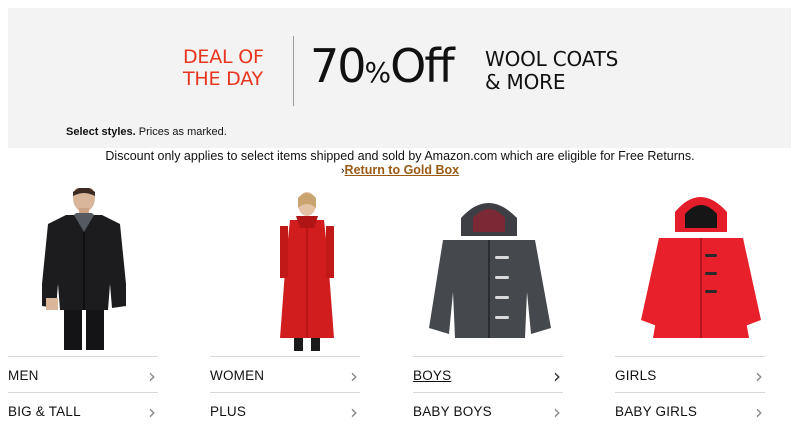 This screenshot has width=800, height=439. I want to click on select-styles-note: Select styles. Prices as marked., so click(146, 132).